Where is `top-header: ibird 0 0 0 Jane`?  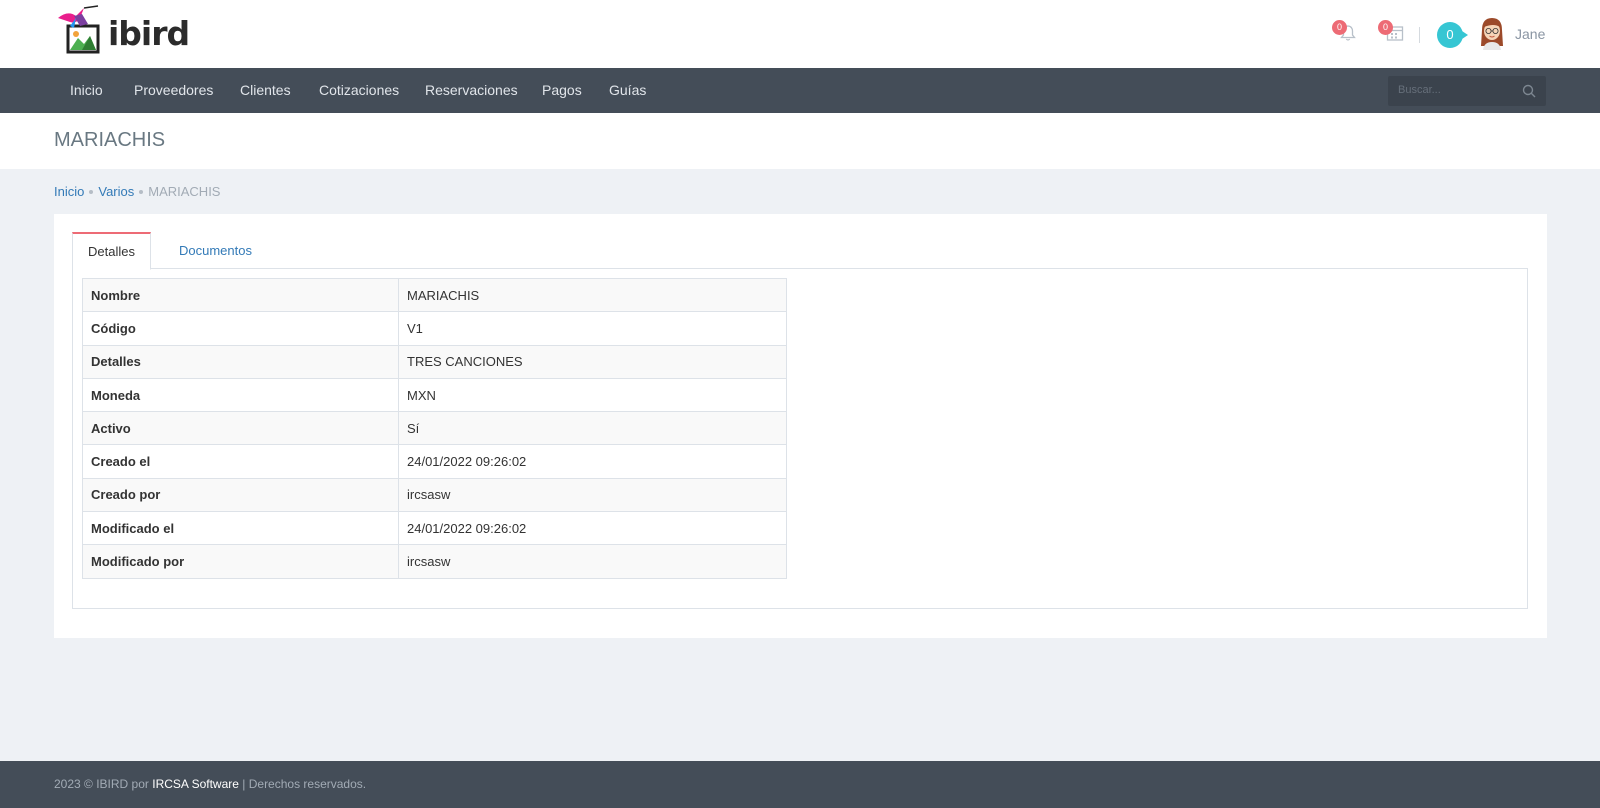
top-header: ibird 0 0 0 Jane is located at coordinates (800, 34).